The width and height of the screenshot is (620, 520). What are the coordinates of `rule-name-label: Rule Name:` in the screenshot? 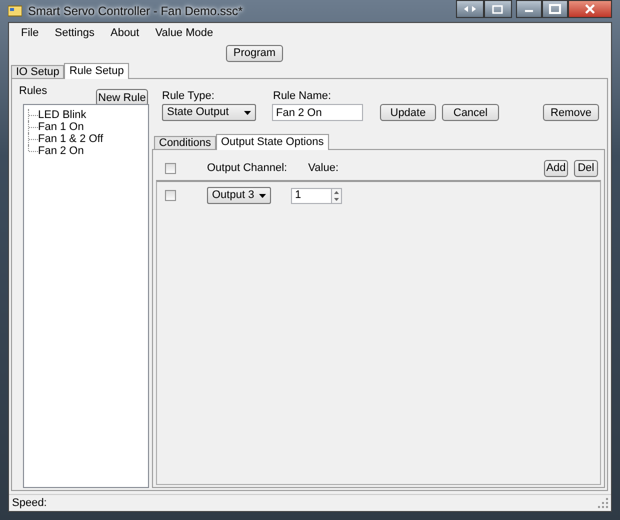 It's located at (302, 96).